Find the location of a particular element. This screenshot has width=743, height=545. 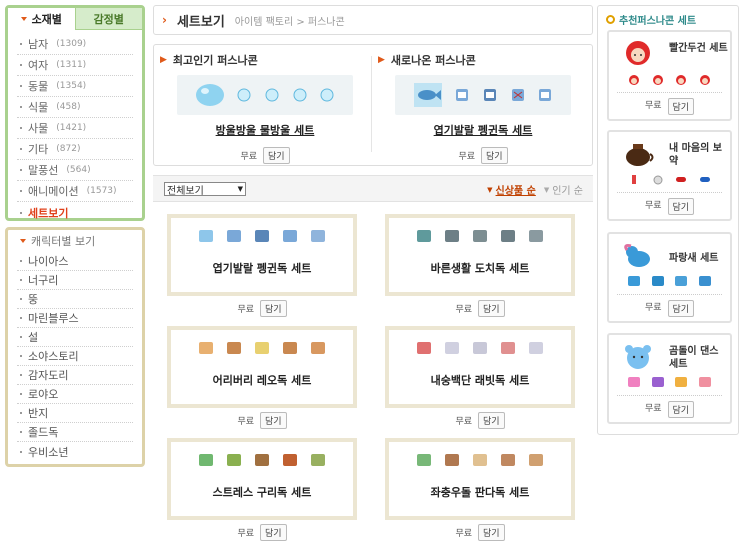

recommended-name: 파랑새 세트 is located at coordinates (694, 258).